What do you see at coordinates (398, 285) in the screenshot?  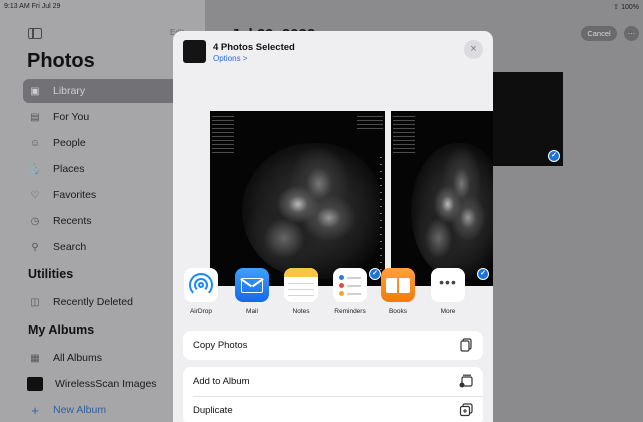 I see `books-icon` at bounding box center [398, 285].